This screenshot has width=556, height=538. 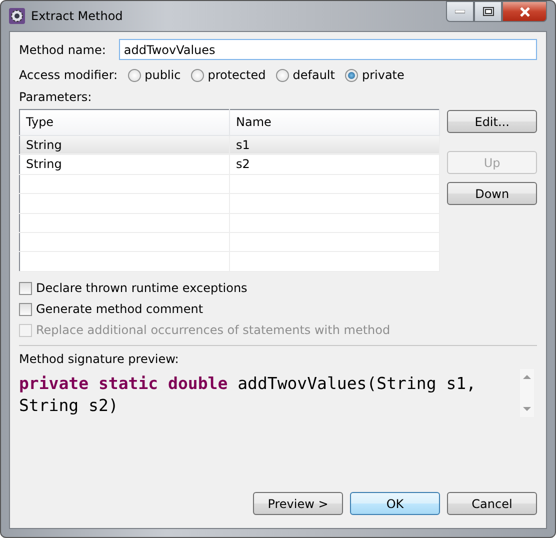 I want to click on checkbox-label: Declare thrown runtime exceptions, so click(x=142, y=288).